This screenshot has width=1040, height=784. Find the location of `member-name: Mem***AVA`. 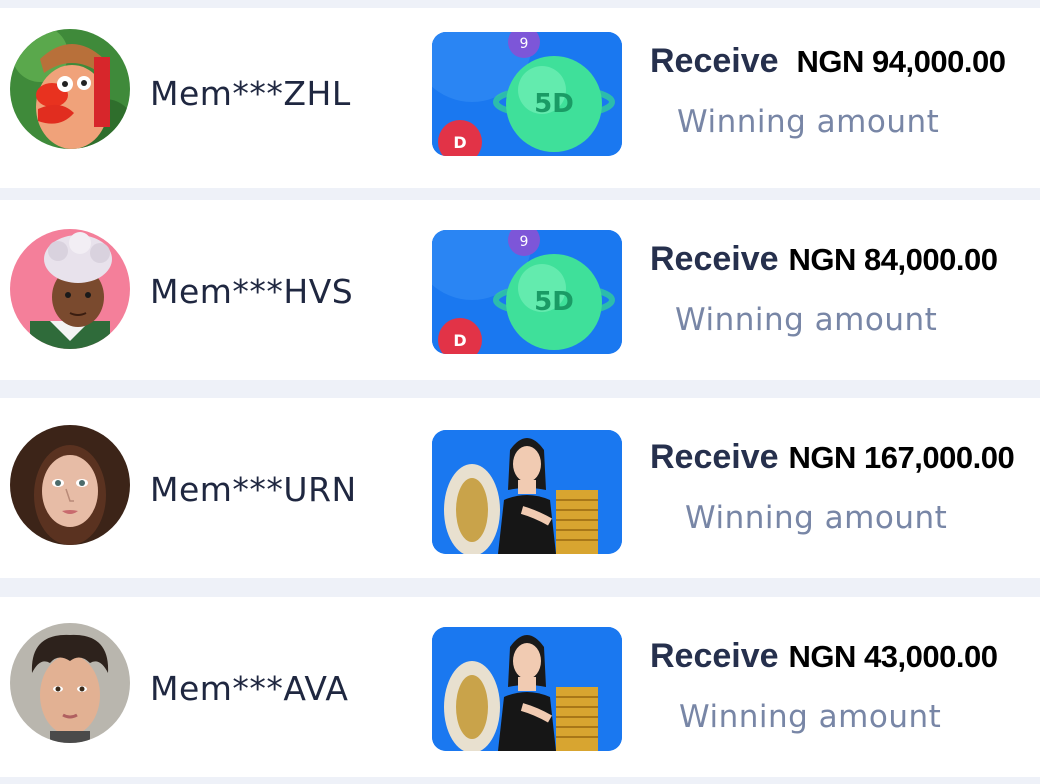

member-name: Mem***AVA is located at coordinates (249, 688).